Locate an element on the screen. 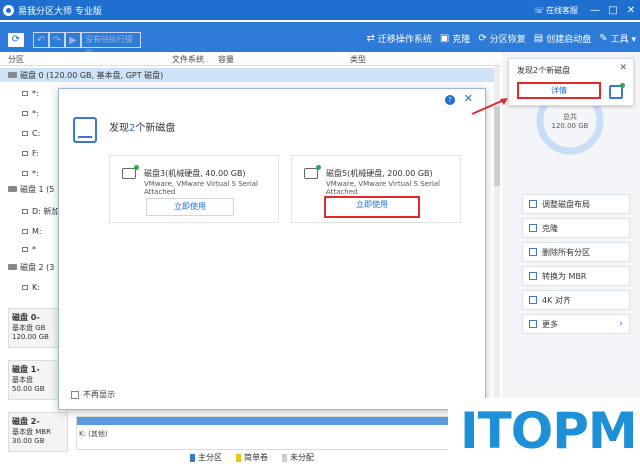 This screenshot has width=640, height=468. minimize-button: — is located at coordinates (595, 10).